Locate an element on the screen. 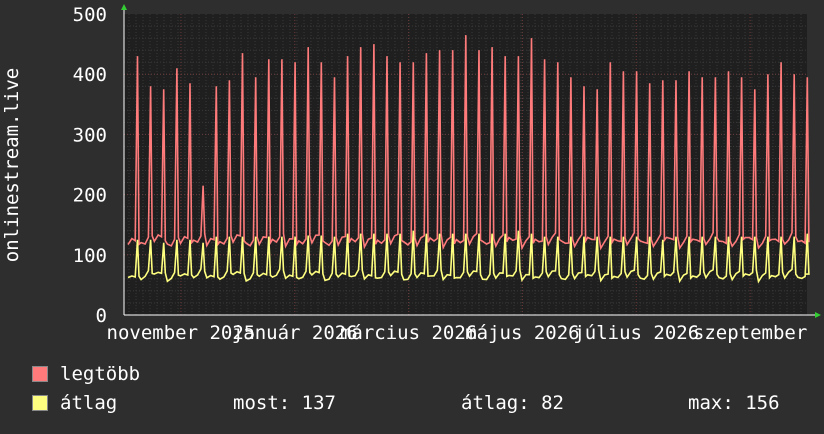 The width and height of the screenshot is (824, 434). y-tick-label: 100 is located at coordinates (90, 256).